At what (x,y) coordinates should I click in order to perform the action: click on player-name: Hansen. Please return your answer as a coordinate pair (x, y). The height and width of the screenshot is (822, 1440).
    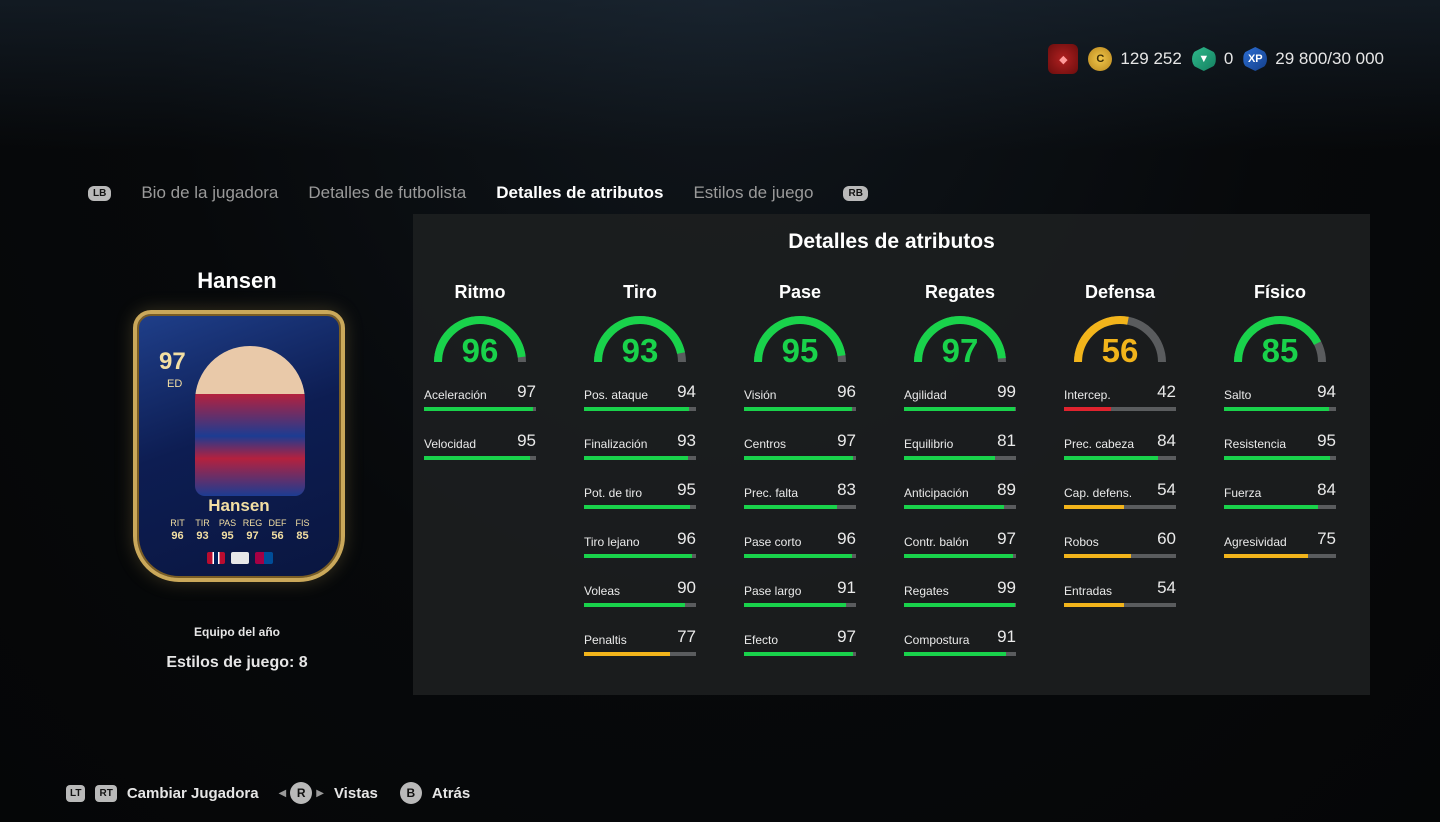
    Looking at the image, I should click on (237, 280).